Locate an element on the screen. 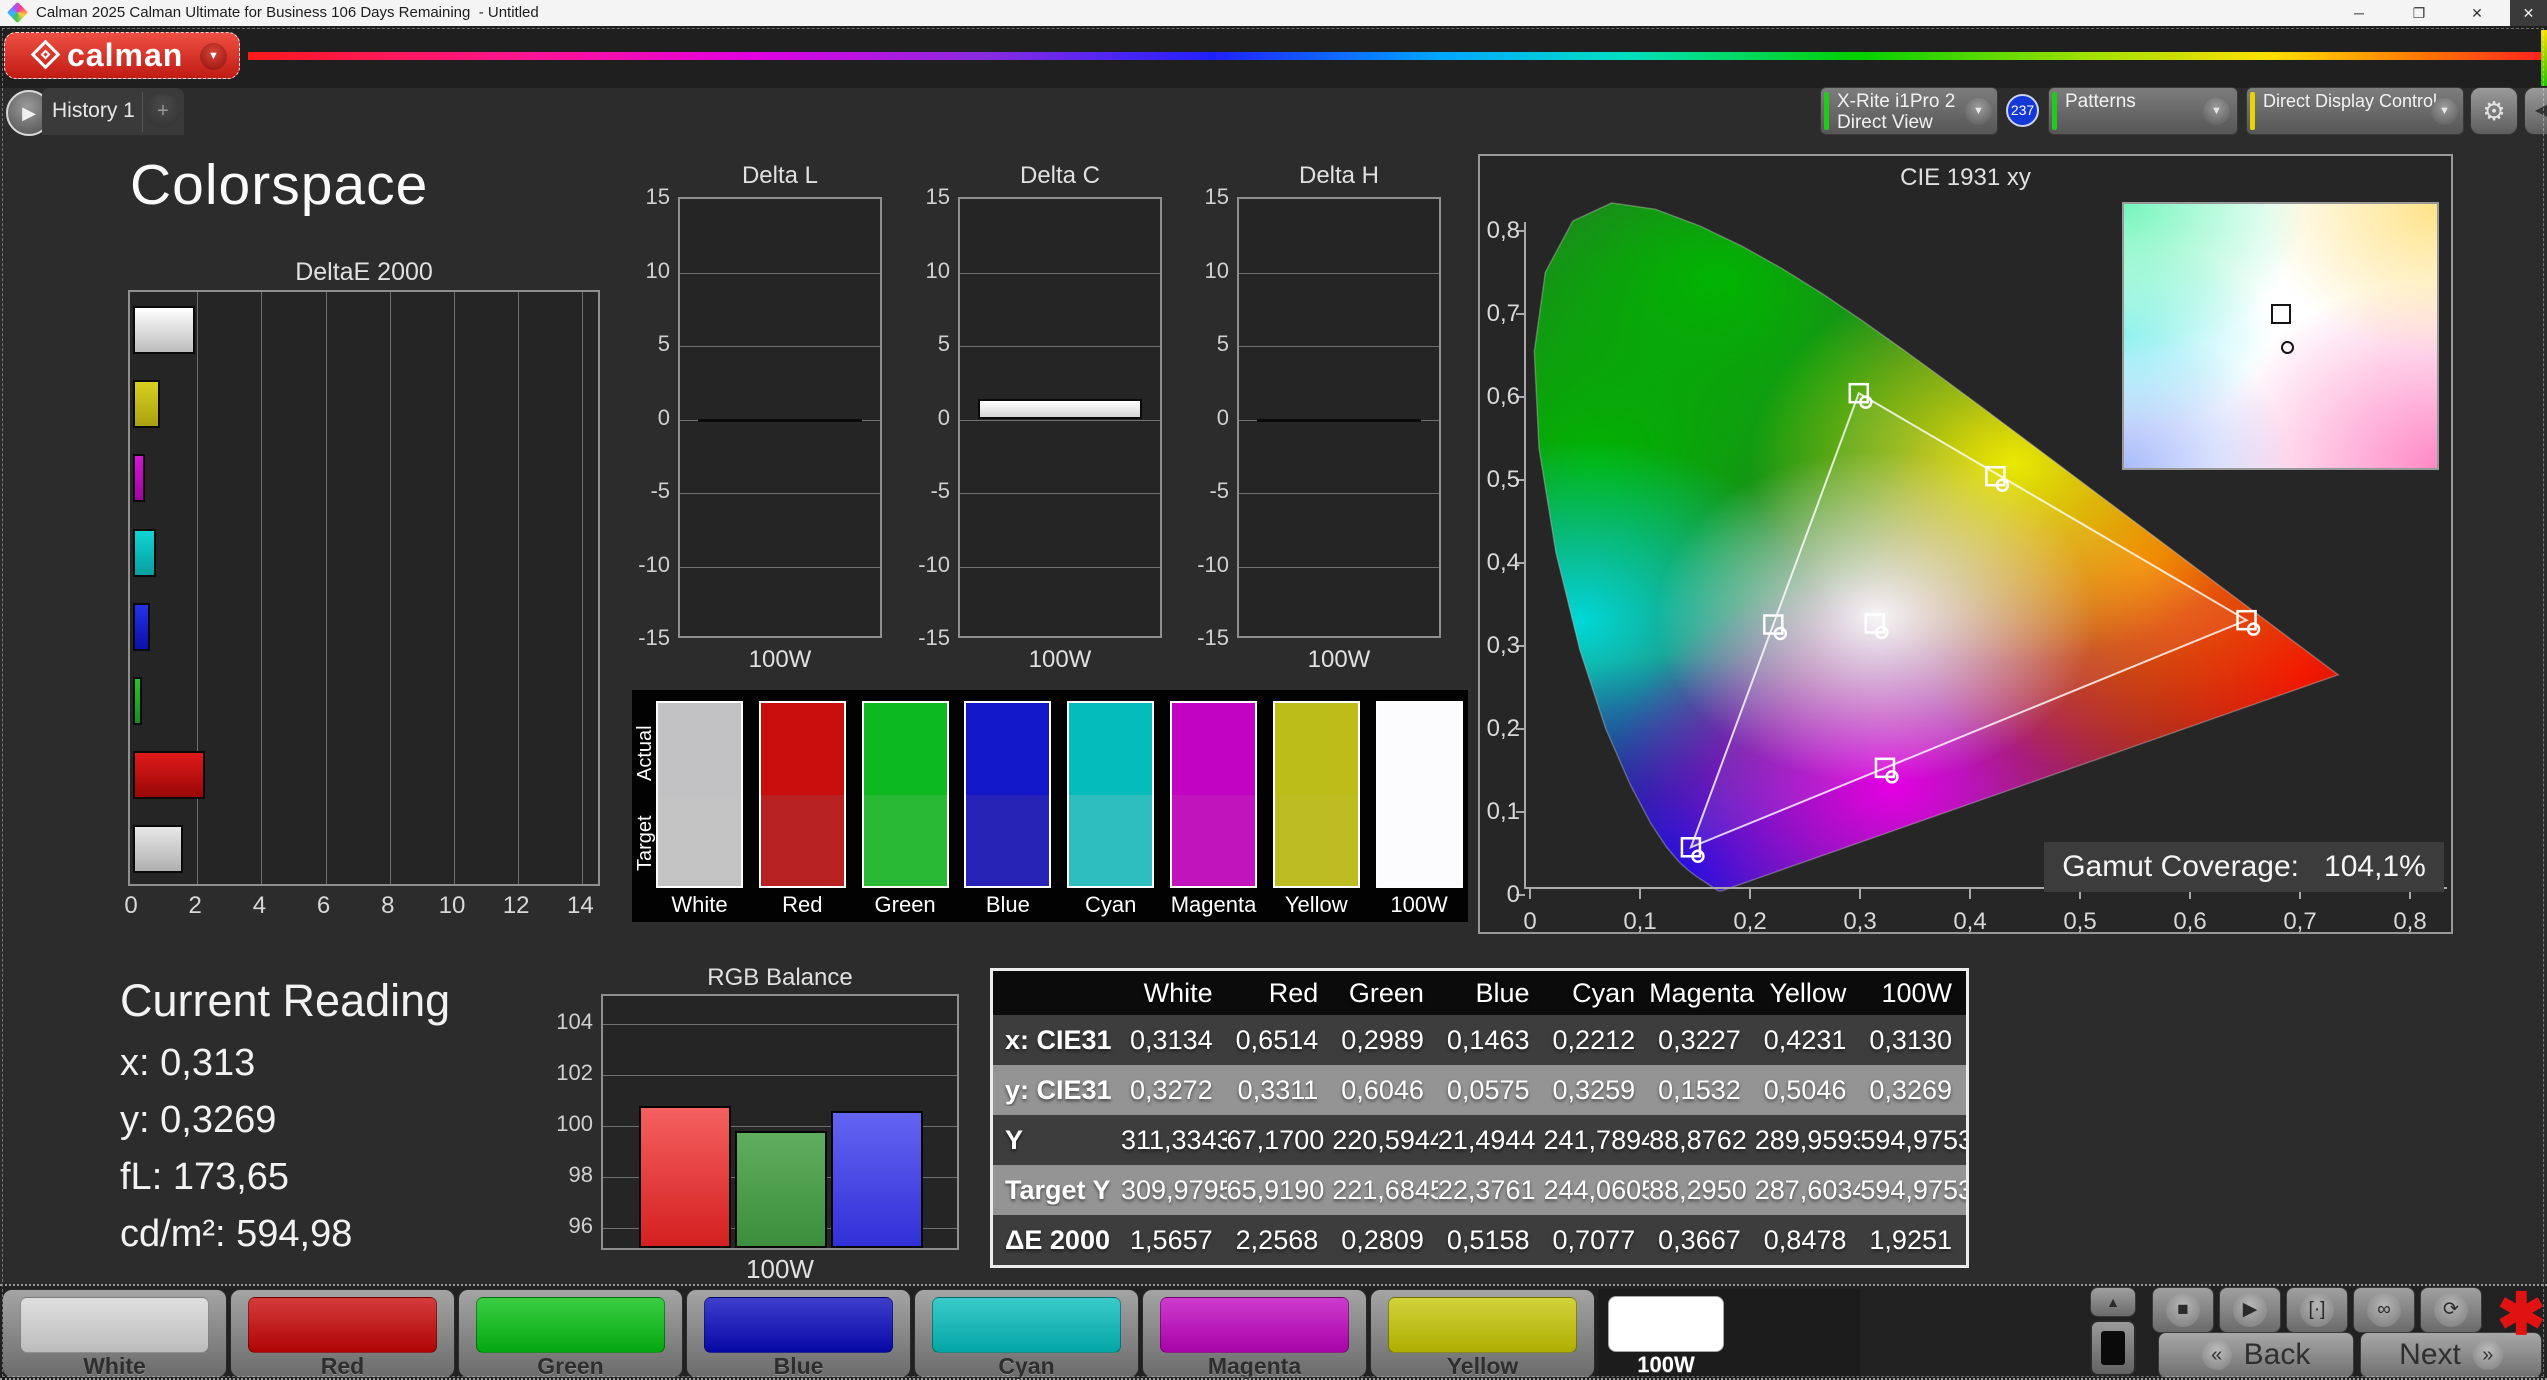 The height and width of the screenshot is (1380, 2547). table-cell: 65,9190 is located at coordinates (1275, 1189).